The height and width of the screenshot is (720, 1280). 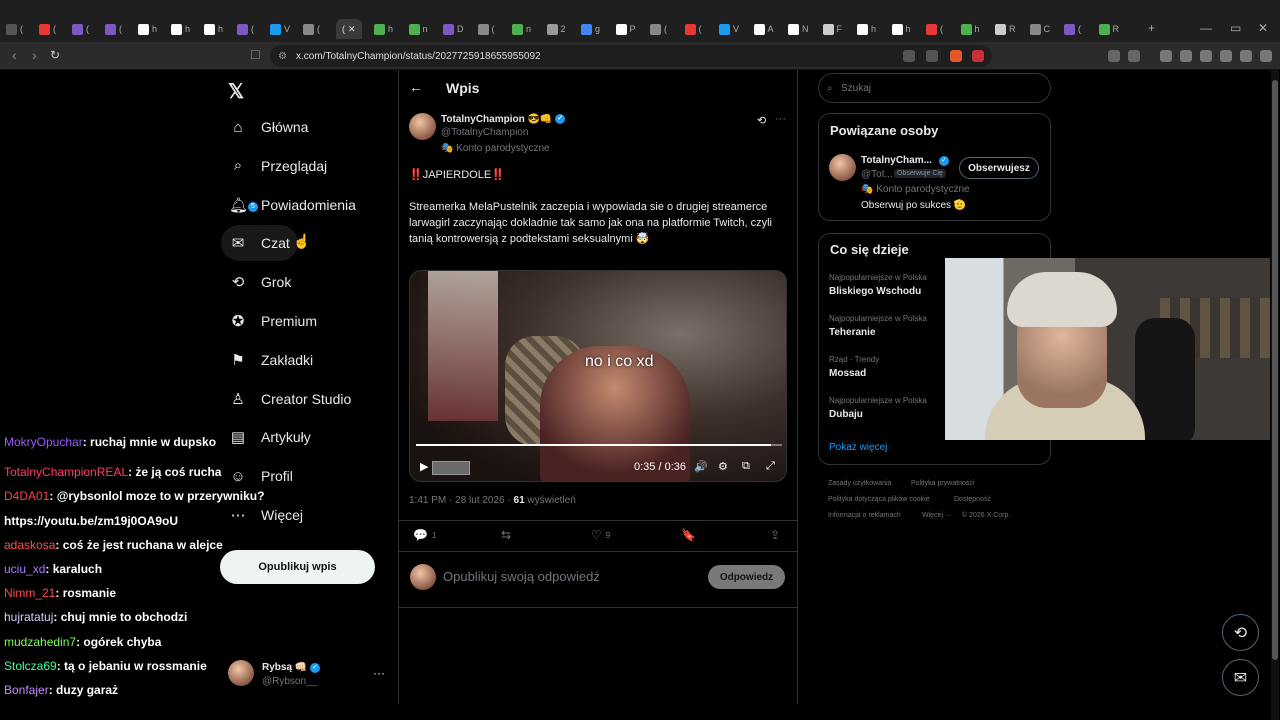 What do you see at coordinates (688, 535) in the screenshot?
I see `bookmark-action: 🔖` at bounding box center [688, 535].